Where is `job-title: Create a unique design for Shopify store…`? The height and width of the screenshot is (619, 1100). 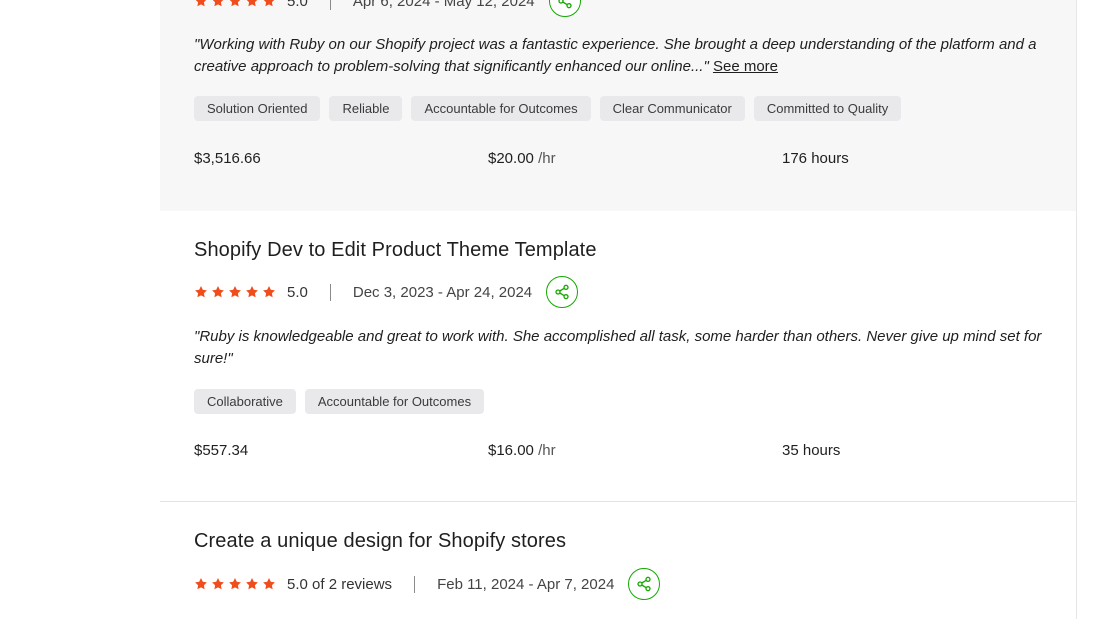
job-title: Create a unique design for Shopify store… is located at coordinates (380, 541).